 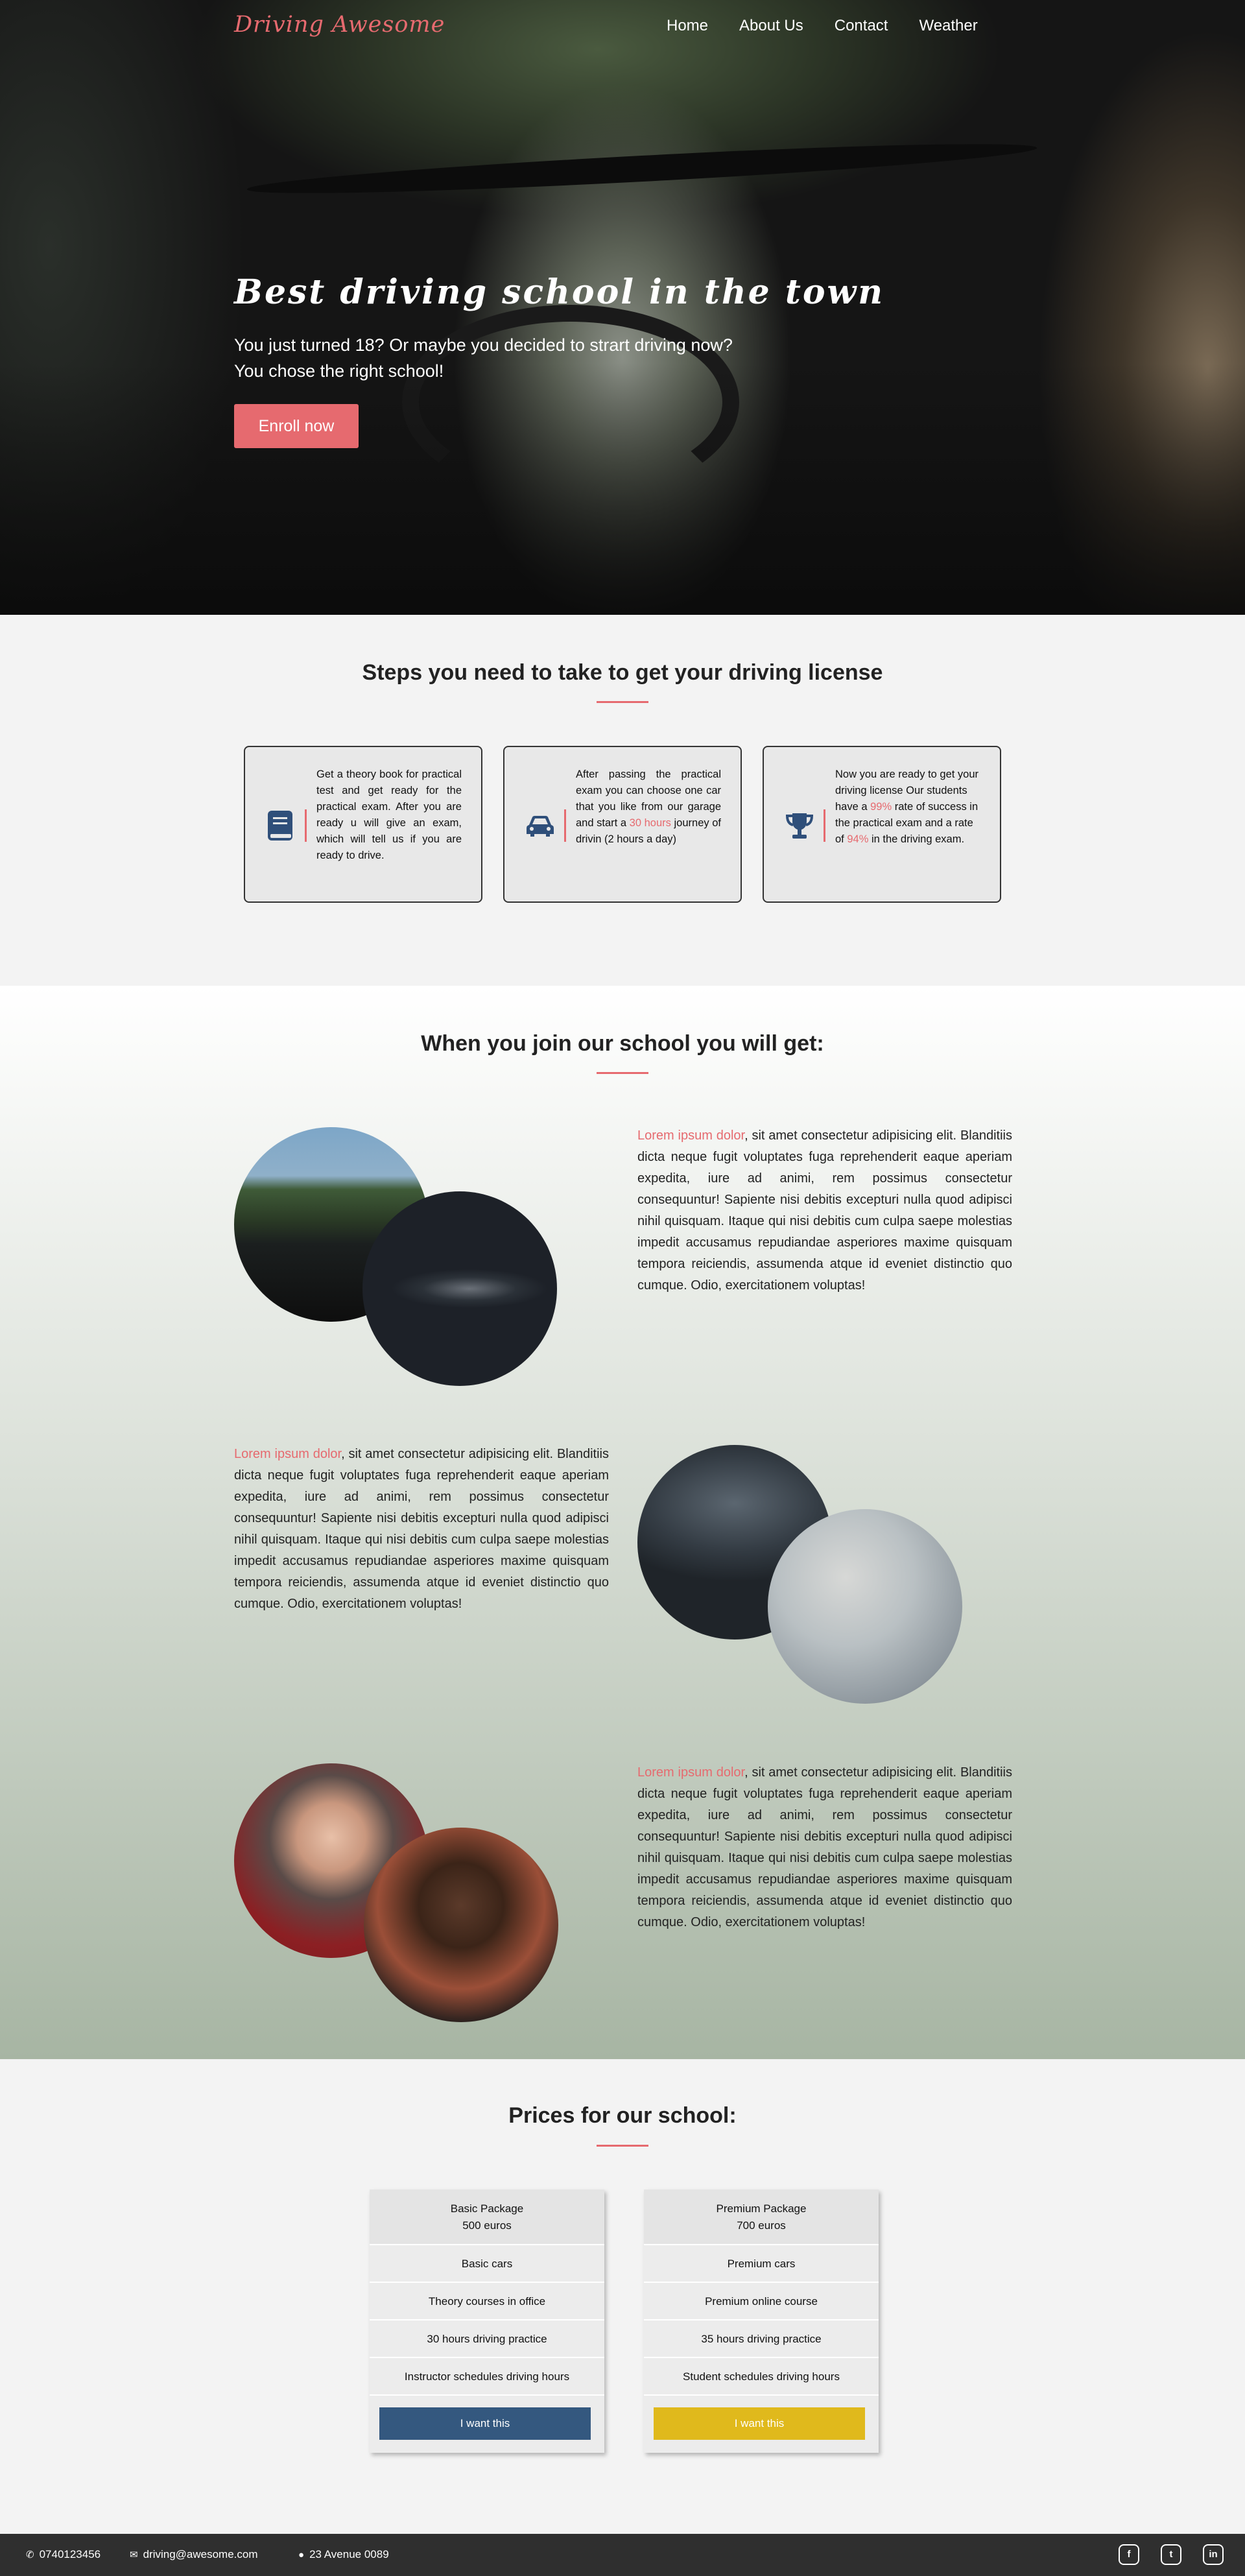 I want to click on package-feature: Premium online course, so click(x=762, y=2301).